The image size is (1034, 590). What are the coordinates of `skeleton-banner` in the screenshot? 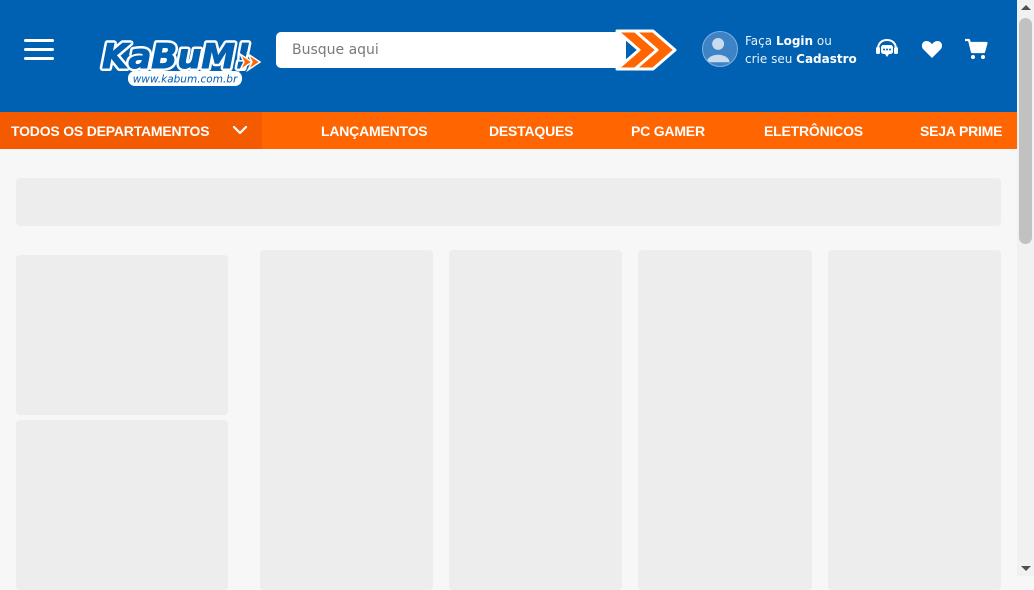 It's located at (508, 202).